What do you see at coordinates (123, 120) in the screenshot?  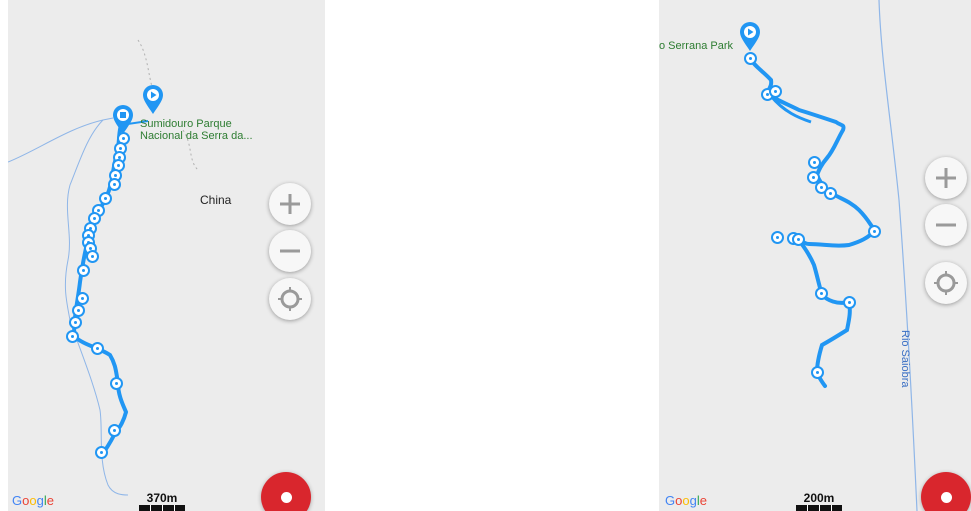 I see `end-pin-icon` at bounding box center [123, 120].